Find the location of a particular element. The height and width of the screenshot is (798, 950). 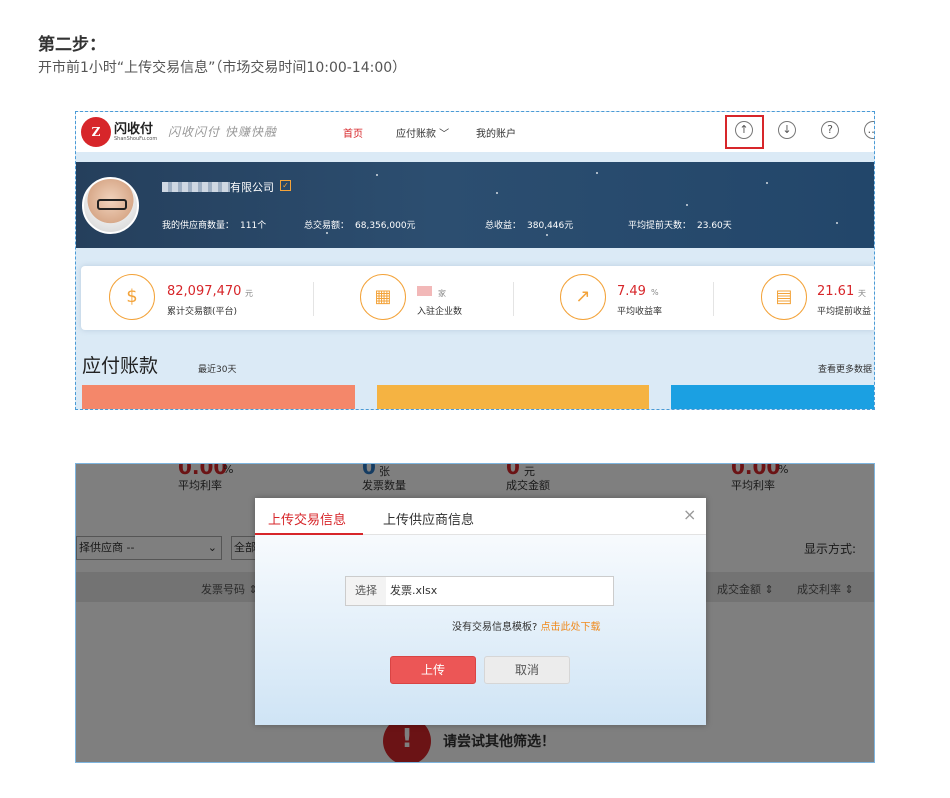

download-template-link: 点击此处下载 is located at coordinates (571, 627).